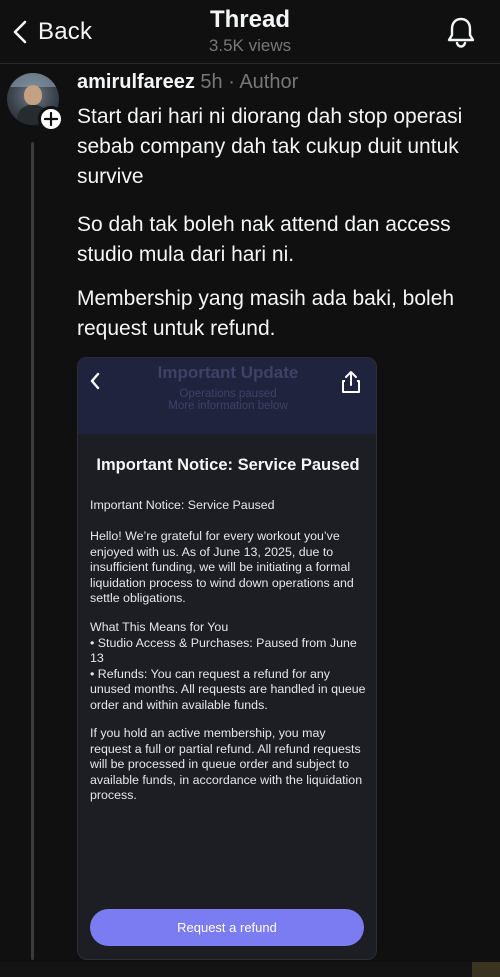 This screenshot has height=977, width=500. I want to click on share-icon, so click(351, 382).